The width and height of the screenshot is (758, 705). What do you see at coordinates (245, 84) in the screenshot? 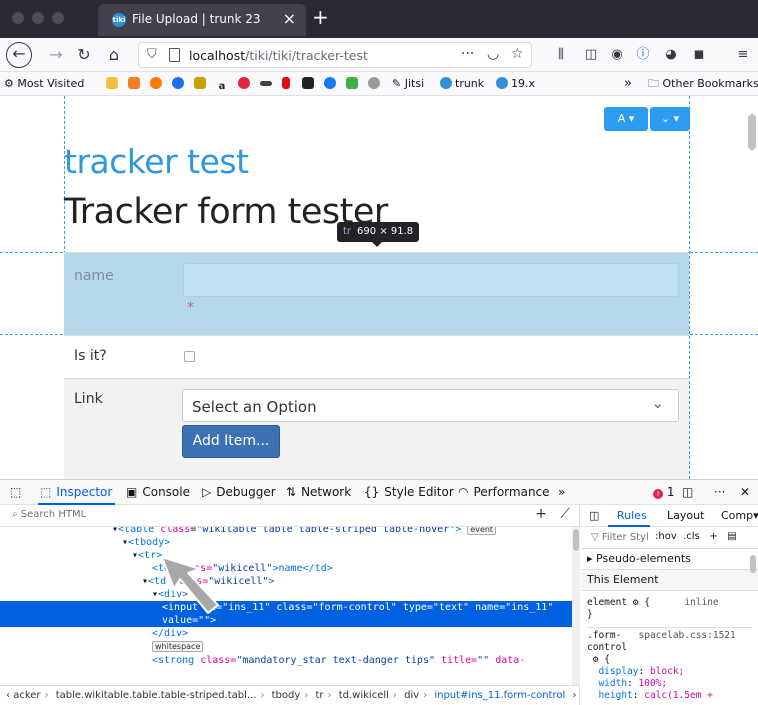
I see `bookmark-heart` at bounding box center [245, 84].